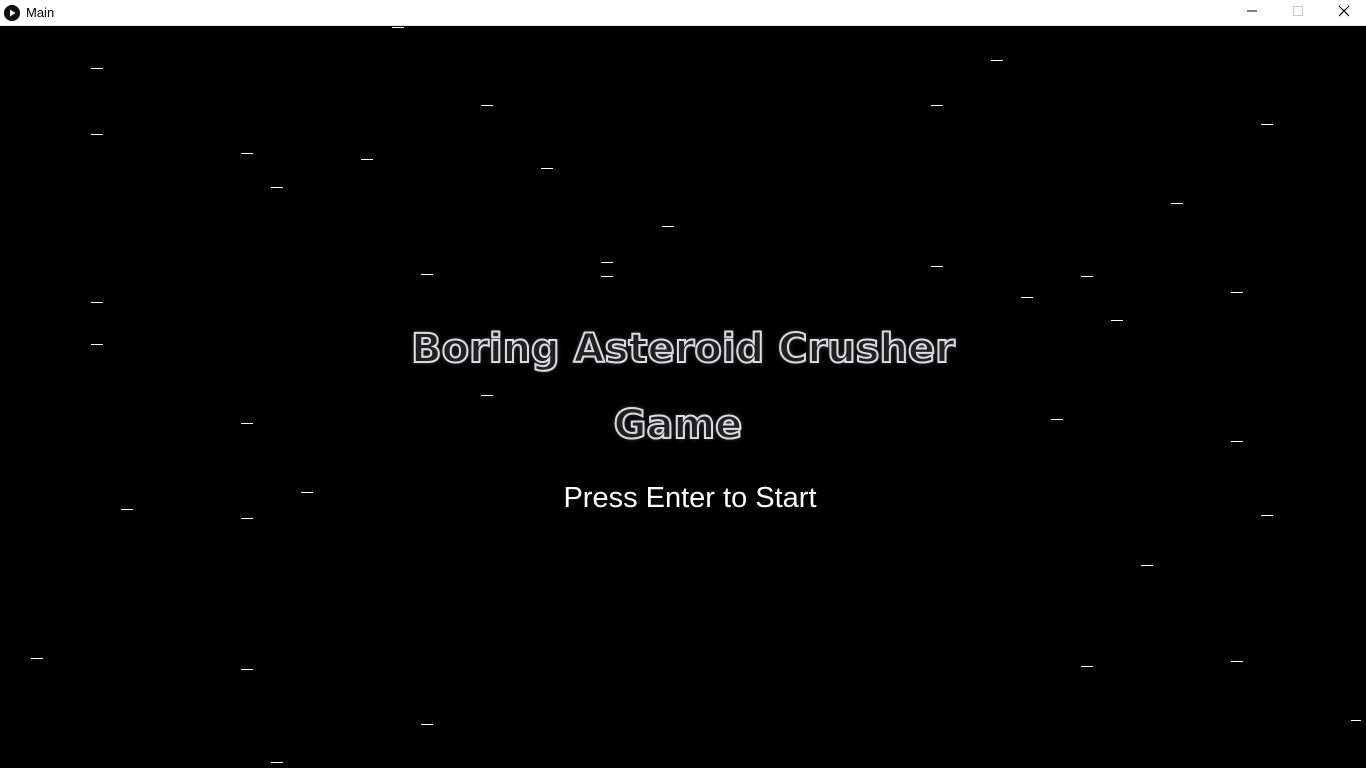  What do you see at coordinates (683, 349) in the screenshot?
I see `game-title-line-1: Boring Asteroid Crusher` at bounding box center [683, 349].